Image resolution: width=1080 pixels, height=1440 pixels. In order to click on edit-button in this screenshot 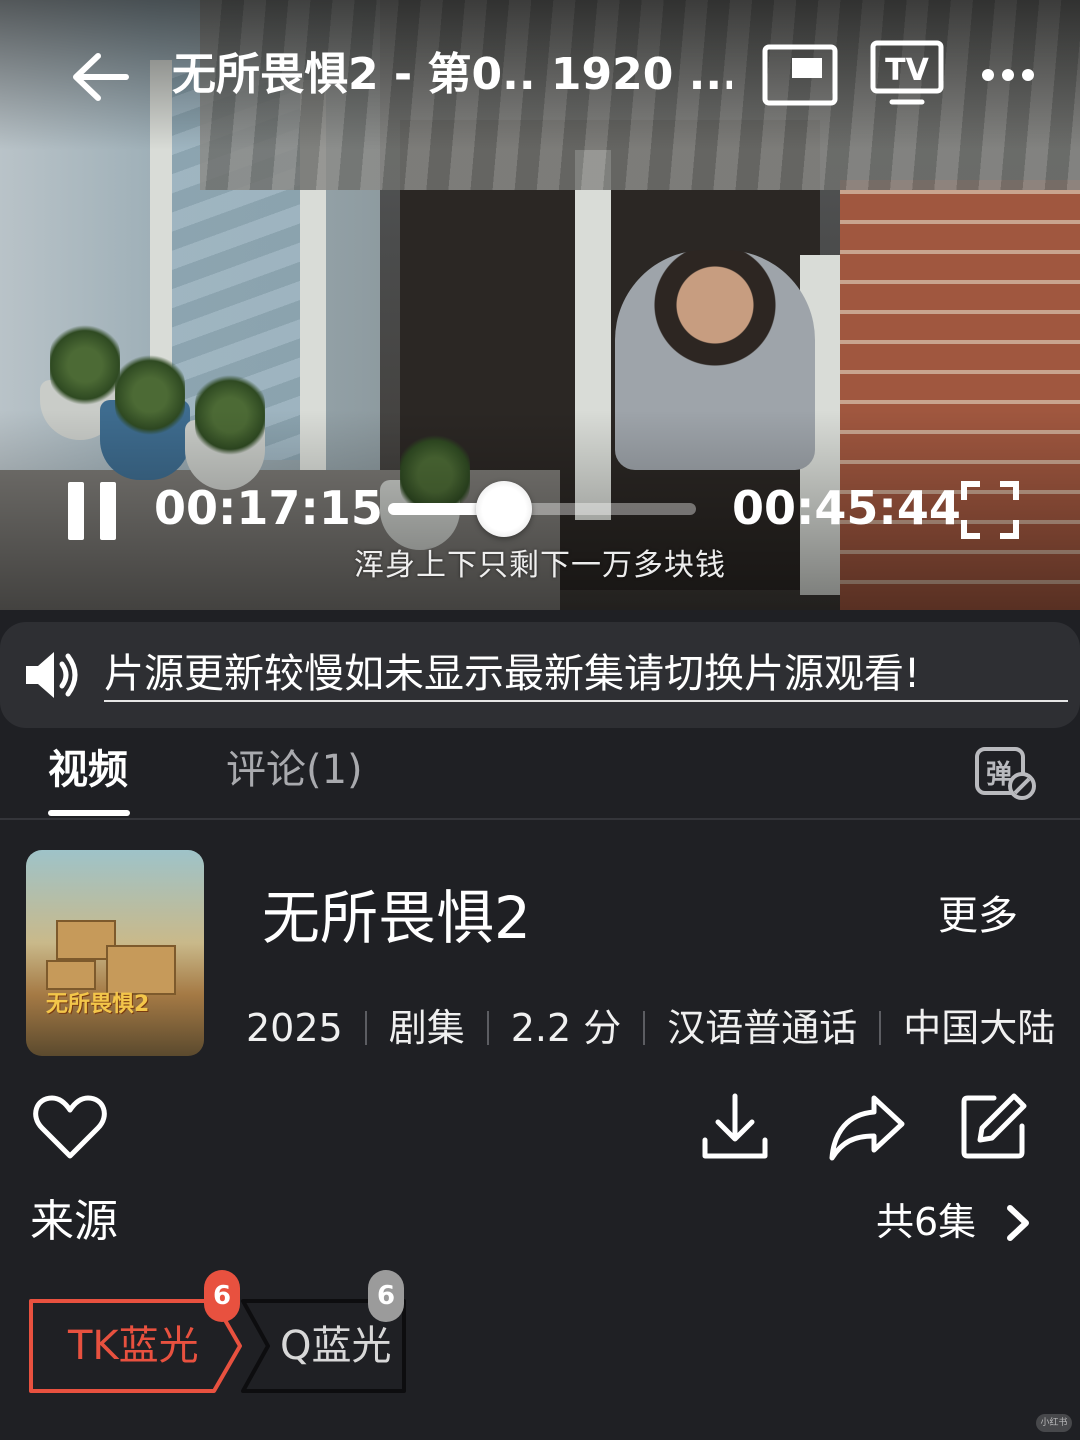, I will do `click(994, 1126)`.